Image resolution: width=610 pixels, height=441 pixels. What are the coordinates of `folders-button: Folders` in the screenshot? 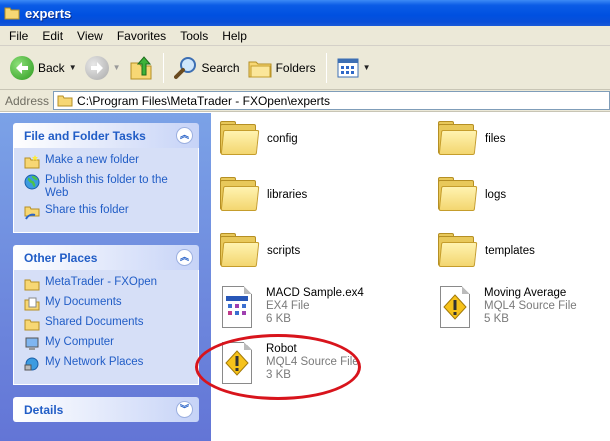 It's located at (282, 68).